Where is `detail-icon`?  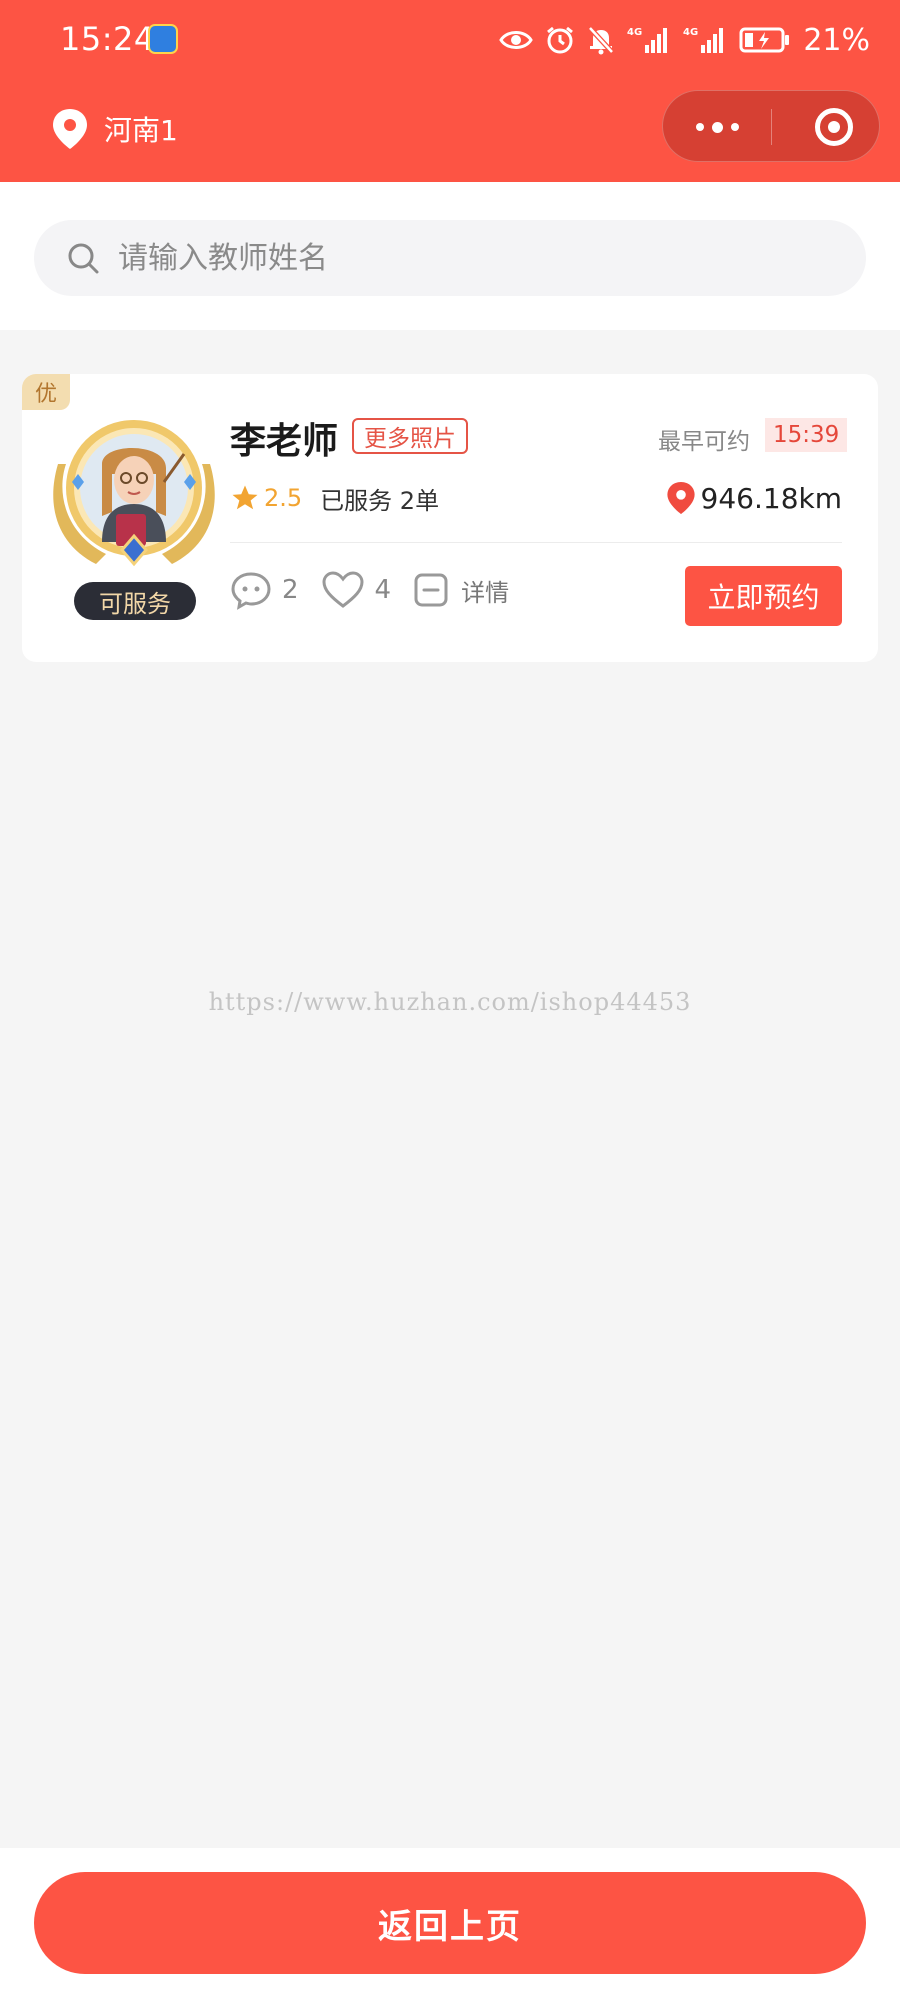
detail-icon is located at coordinates (431, 590).